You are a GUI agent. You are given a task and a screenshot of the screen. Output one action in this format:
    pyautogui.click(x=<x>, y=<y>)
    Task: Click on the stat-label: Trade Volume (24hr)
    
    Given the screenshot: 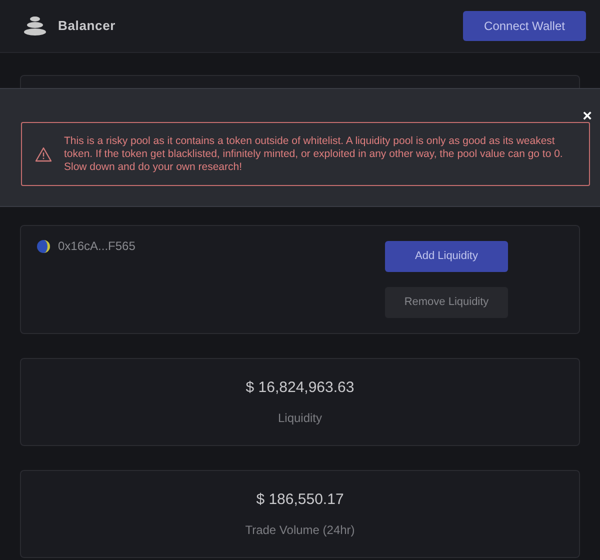 What is the action you would take?
    pyautogui.click(x=300, y=531)
    